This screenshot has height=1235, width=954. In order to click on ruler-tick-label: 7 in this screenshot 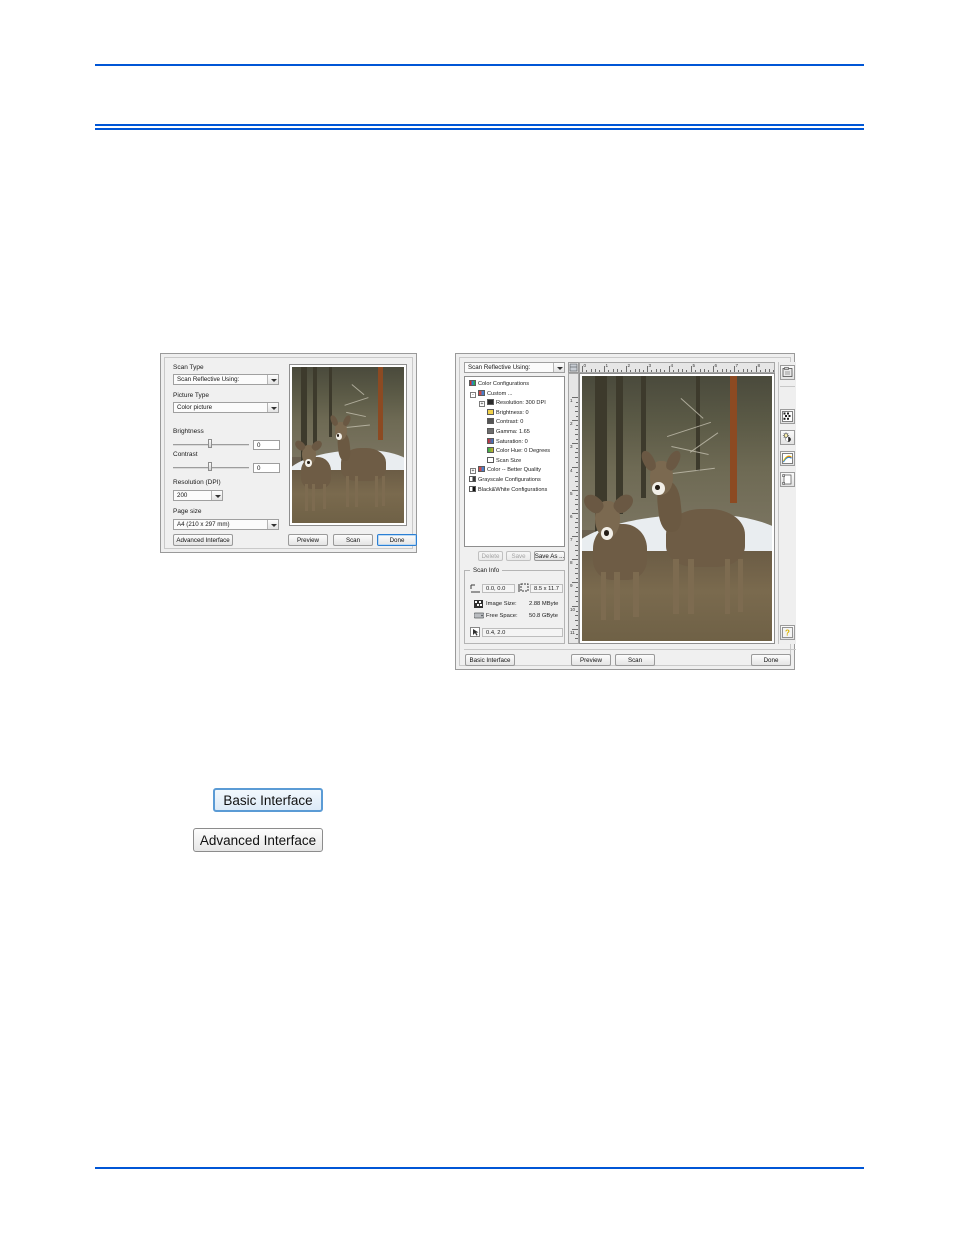, I will do `click(571, 539)`.